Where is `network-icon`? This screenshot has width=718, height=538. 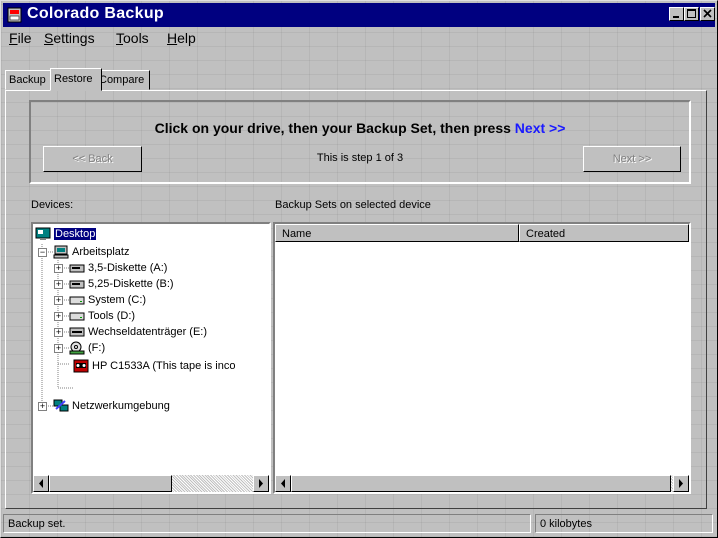 network-icon is located at coordinates (61, 406).